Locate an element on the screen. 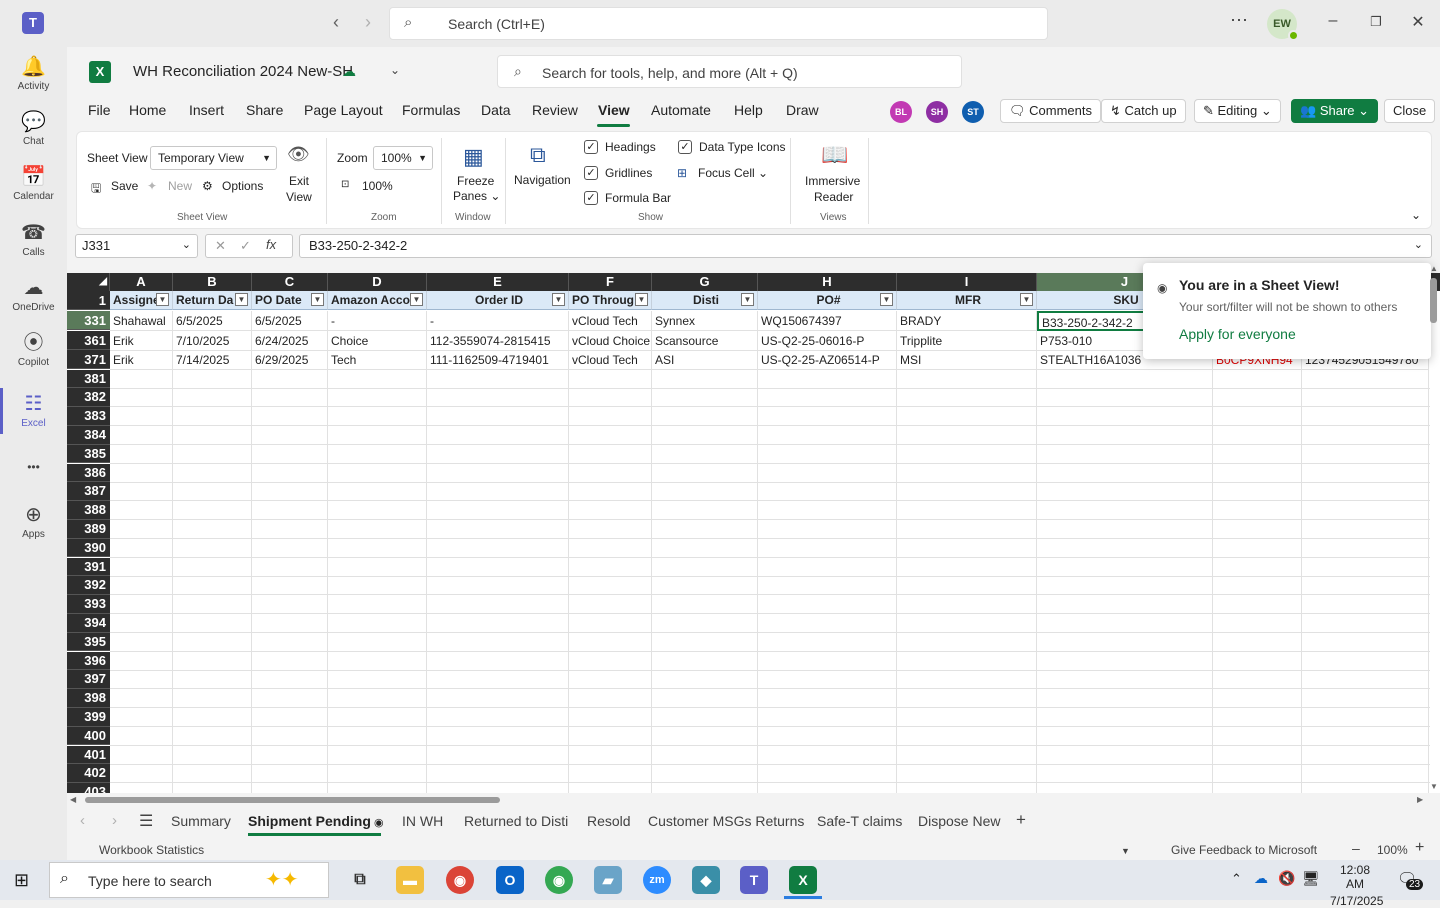 This screenshot has width=1440, height=908. row-header: 391 is located at coordinates (88, 567).